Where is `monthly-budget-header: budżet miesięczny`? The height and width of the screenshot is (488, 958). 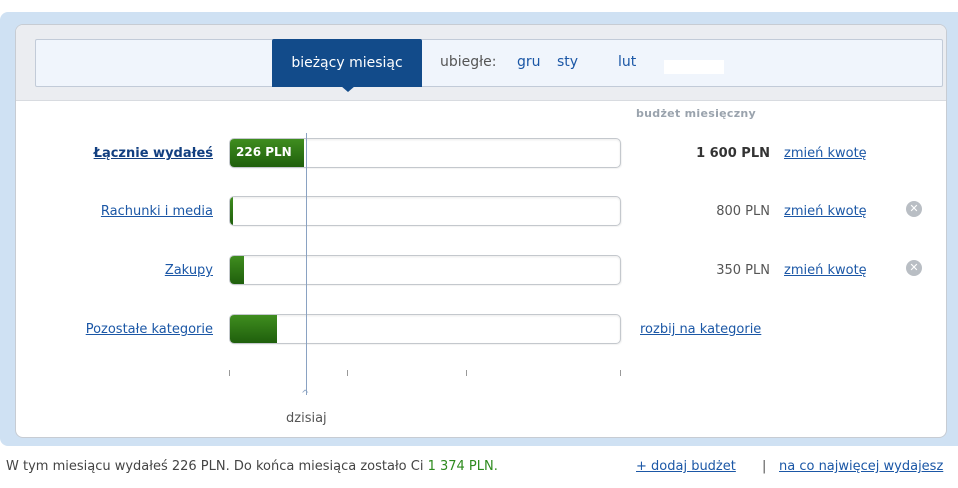
monthly-budget-header: budżet miesięczny is located at coordinates (696, 113).